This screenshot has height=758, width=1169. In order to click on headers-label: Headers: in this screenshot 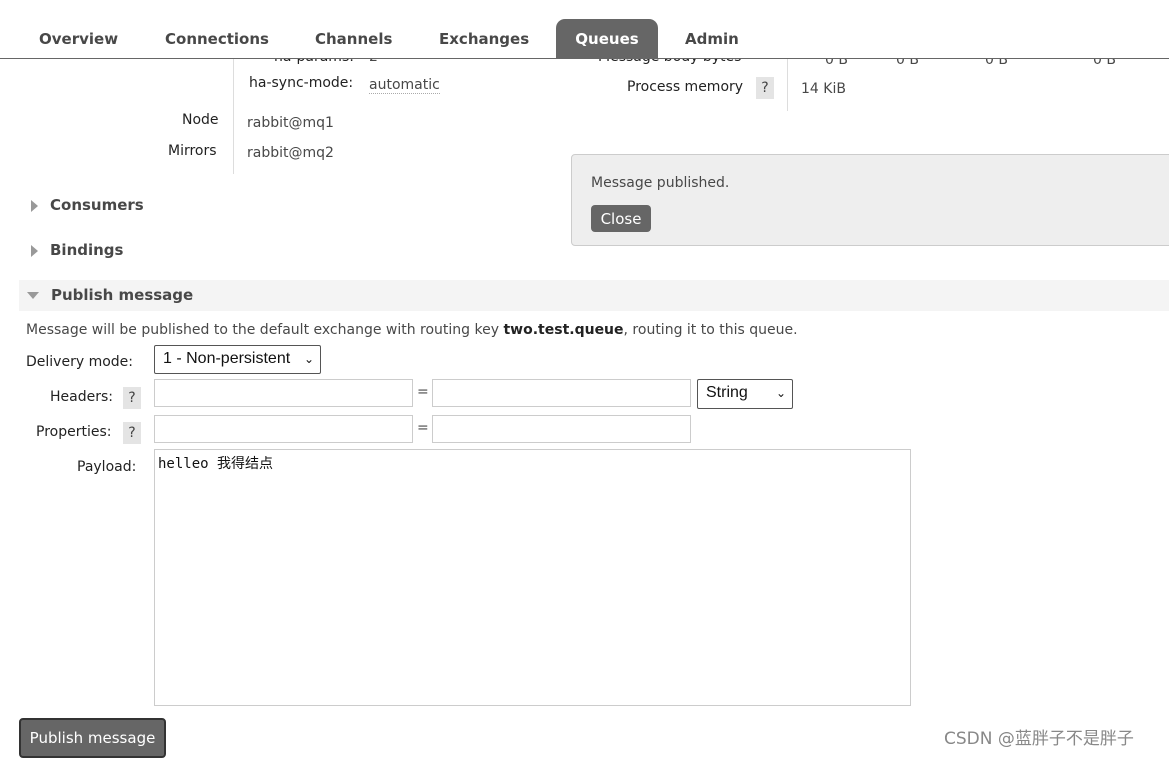, I will do `click(81, 397)`.